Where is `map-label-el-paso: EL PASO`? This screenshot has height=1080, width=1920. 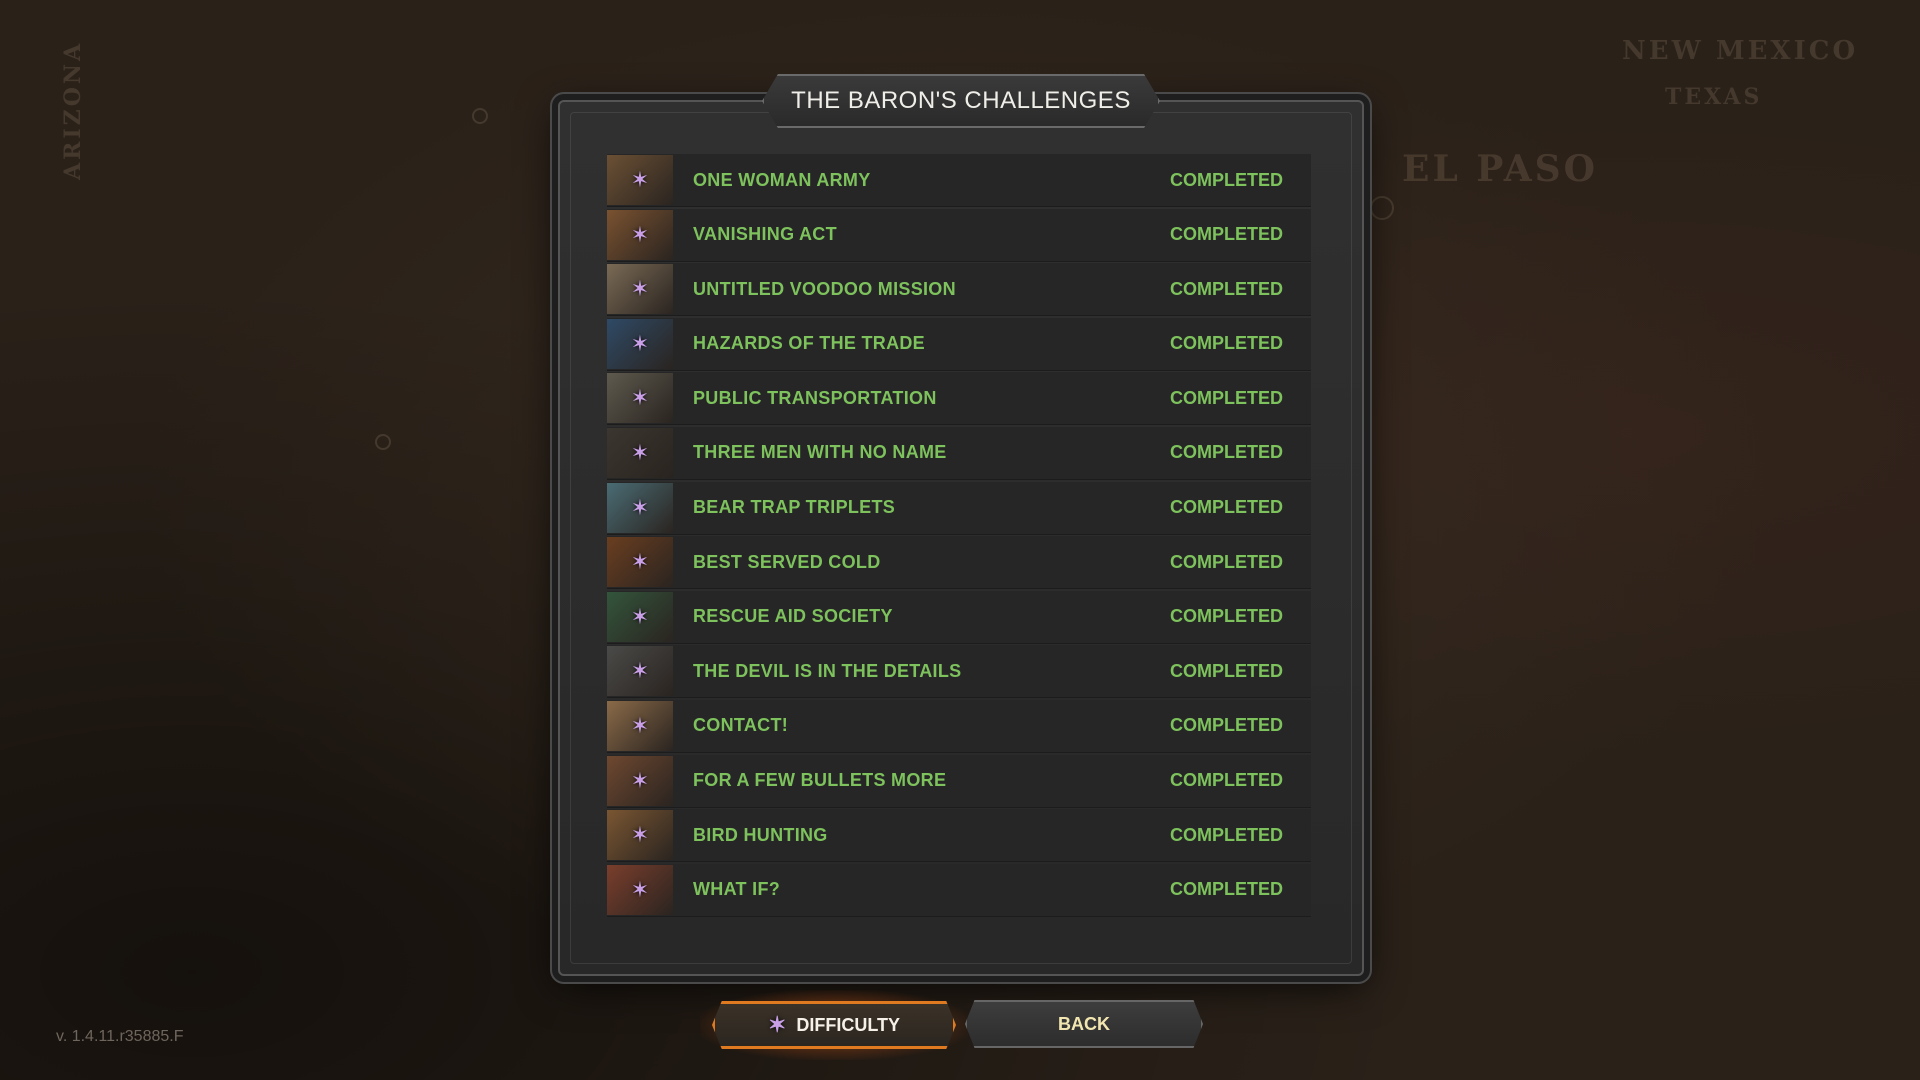
map-label-el-paso: EL PASO is located at coordinates (1500, 169).